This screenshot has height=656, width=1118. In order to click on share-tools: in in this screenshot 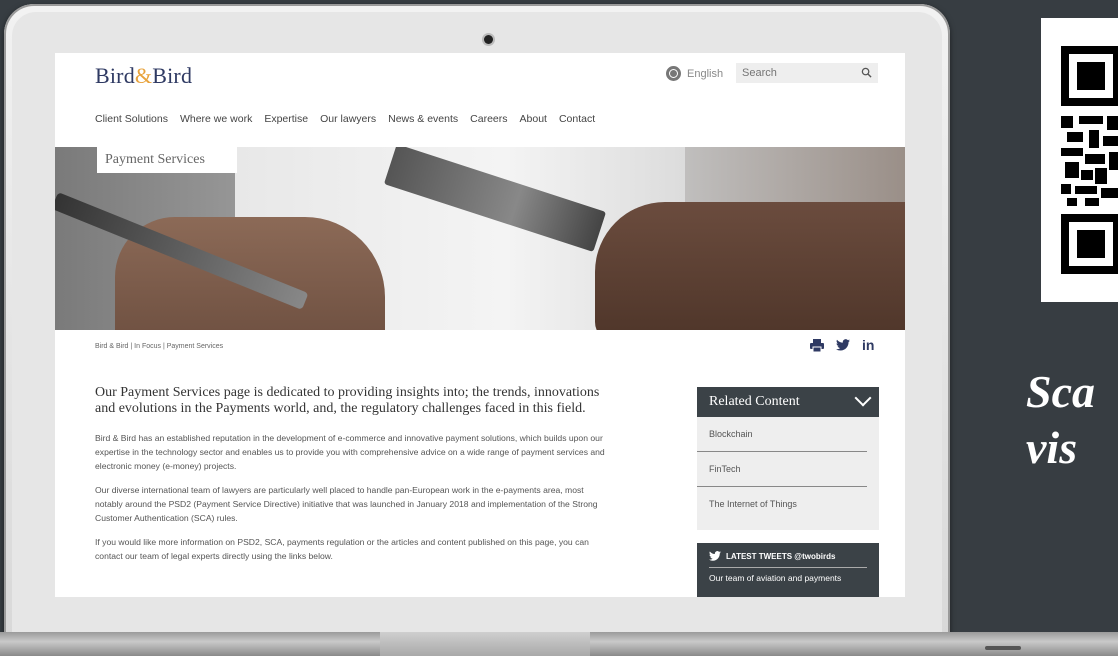, I will do `click(842, 345)`.